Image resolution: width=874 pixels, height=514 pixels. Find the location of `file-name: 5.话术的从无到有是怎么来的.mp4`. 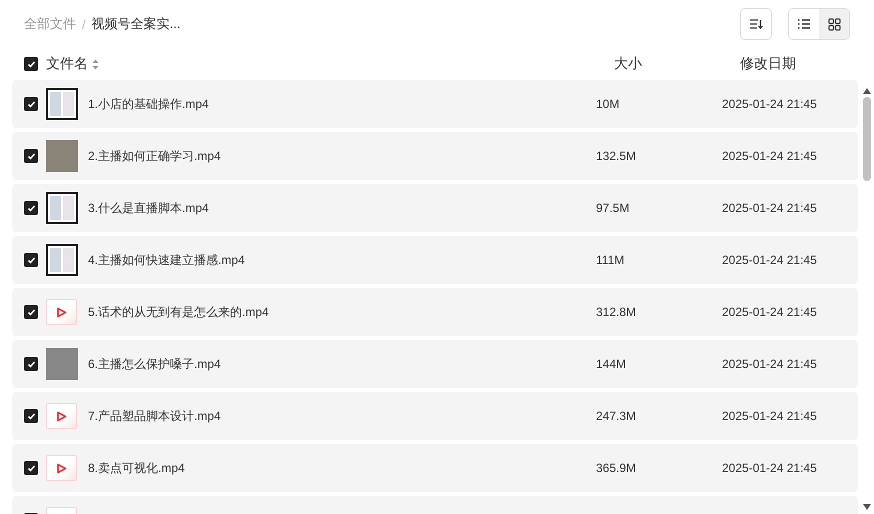

file-name: 5.话术的从无到有是怎么来的.mp4 is located at coordinates (179, 312).